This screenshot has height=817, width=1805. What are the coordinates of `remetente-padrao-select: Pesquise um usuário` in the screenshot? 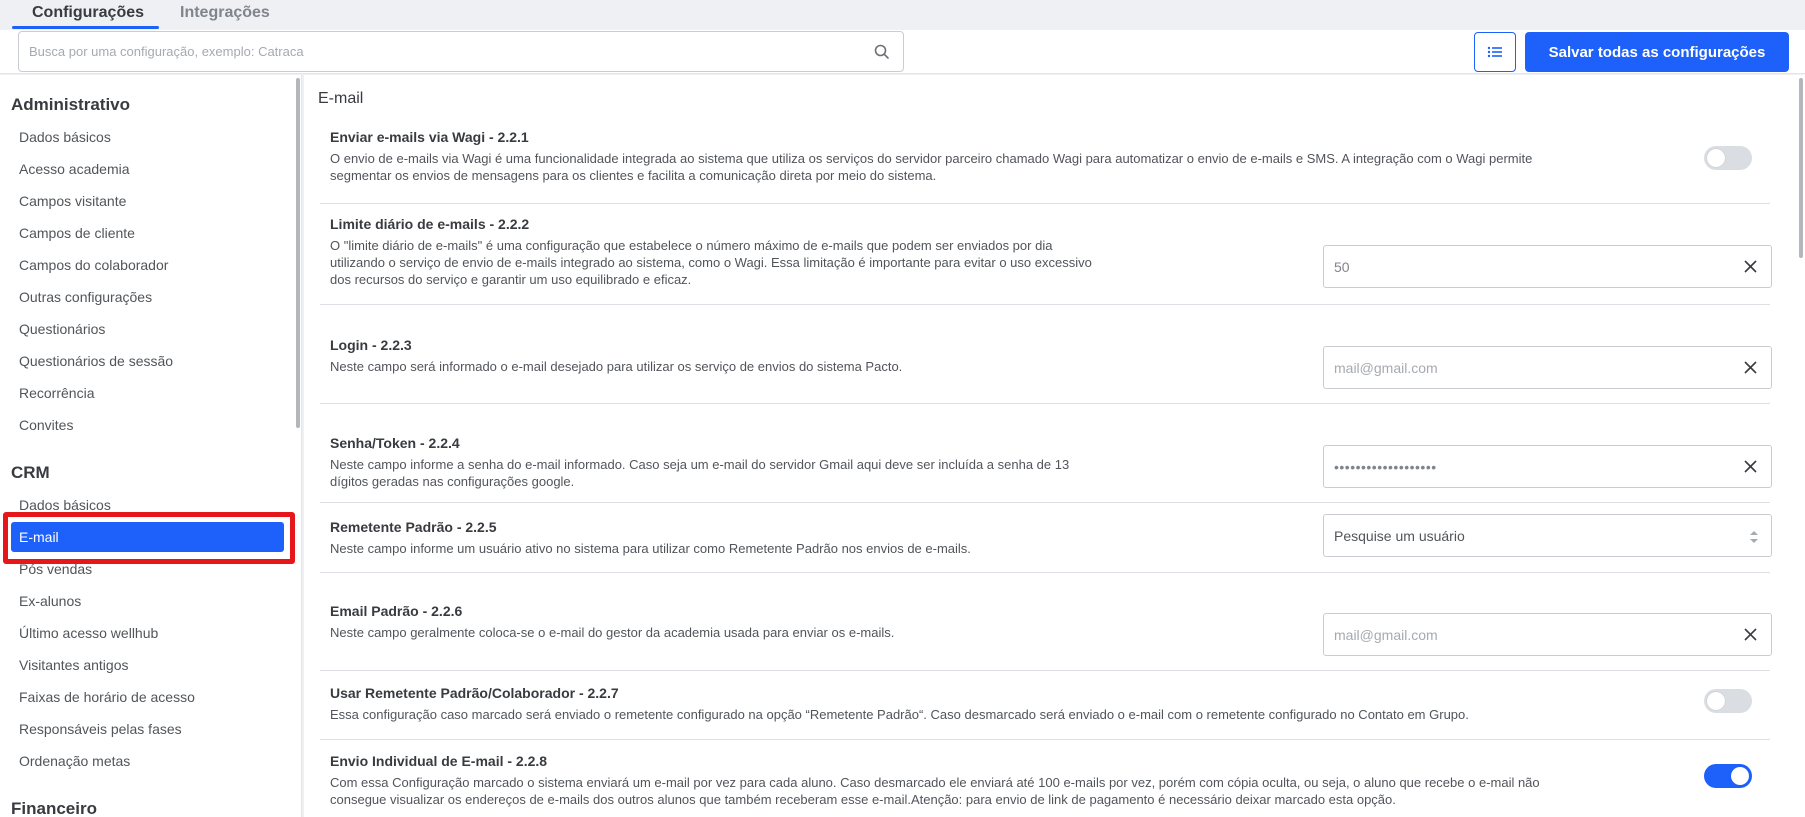 It's located at (1547, 535).